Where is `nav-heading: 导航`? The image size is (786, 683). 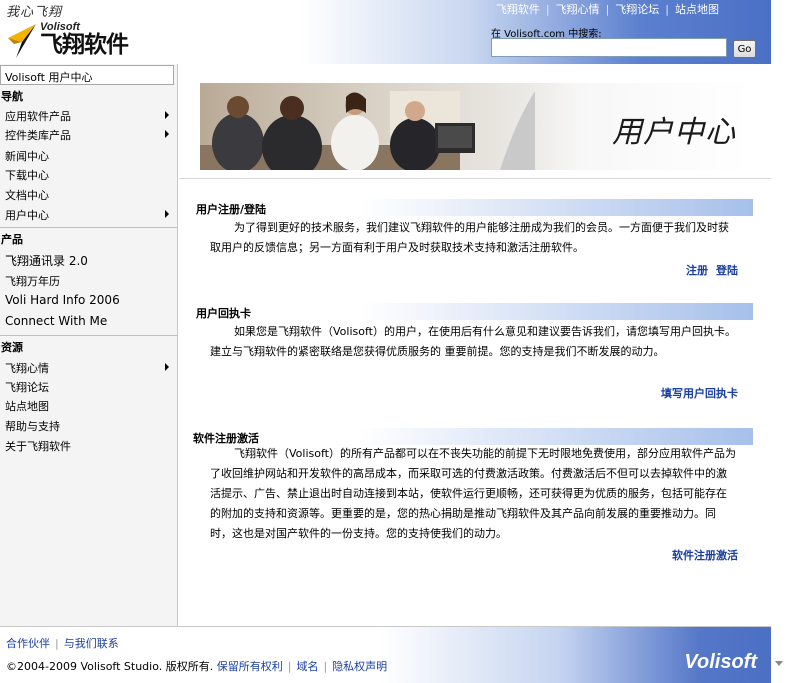 nav-heading: 导航 is located at coordinates (12, 96).